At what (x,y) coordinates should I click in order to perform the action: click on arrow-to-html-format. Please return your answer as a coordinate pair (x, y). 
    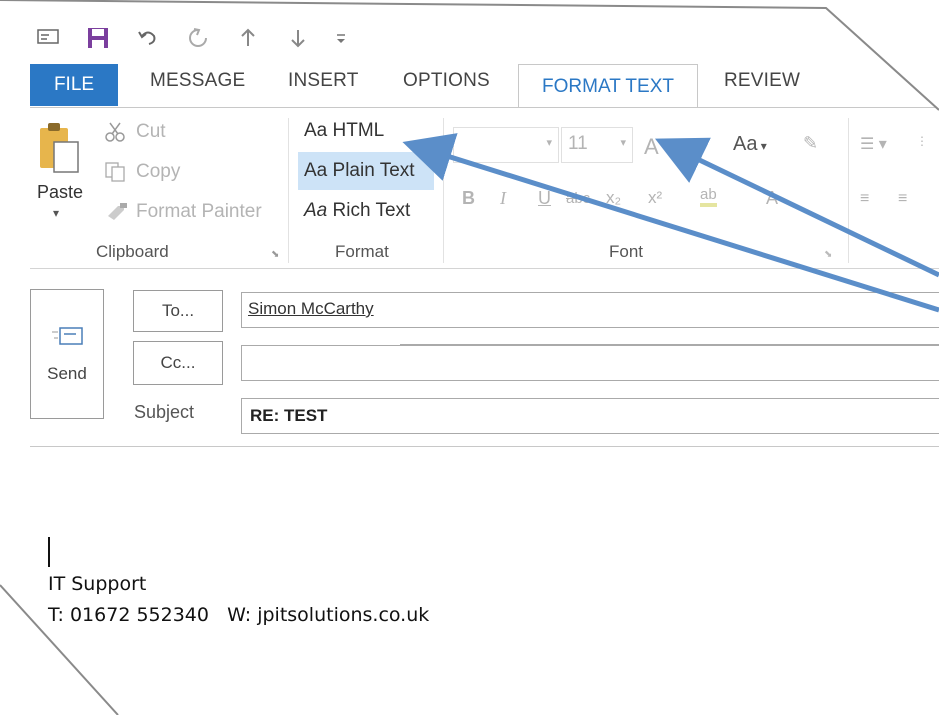
    Looking at the image, I should click on (670, 223).